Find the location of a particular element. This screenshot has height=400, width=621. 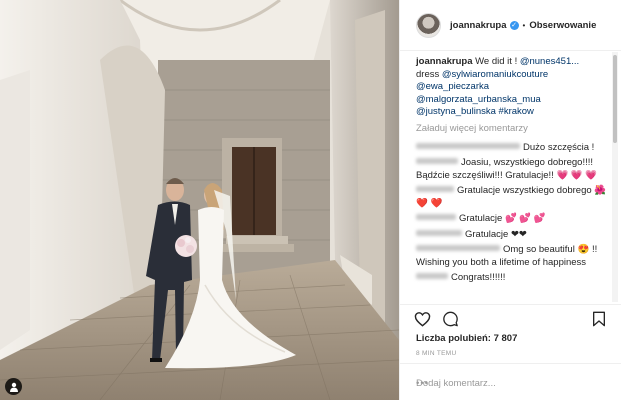

comment-emoji: ❤❤ is located at coordinates (518, 234).